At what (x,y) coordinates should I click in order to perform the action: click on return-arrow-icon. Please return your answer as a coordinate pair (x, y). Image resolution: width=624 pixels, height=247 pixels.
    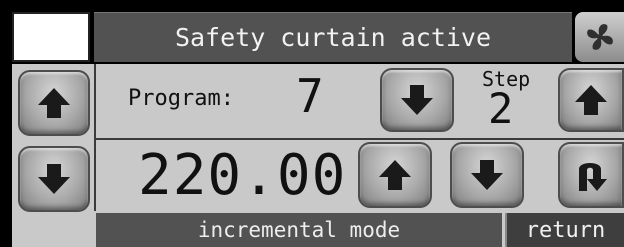
    Looking at the image, I should click on (593, 177).